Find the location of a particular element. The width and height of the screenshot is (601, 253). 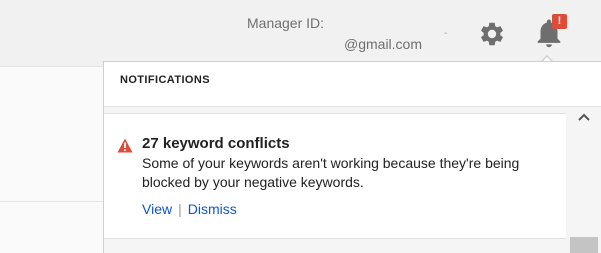

view-link: View is located at coordinates (157, 209).